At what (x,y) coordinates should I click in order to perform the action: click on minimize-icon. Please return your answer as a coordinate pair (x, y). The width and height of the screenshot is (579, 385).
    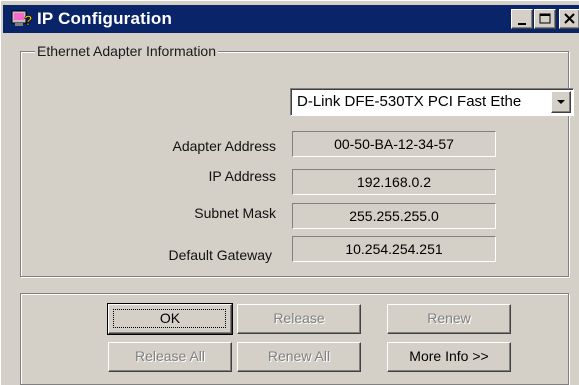
    Looking at the image, I should click on (522, 24).